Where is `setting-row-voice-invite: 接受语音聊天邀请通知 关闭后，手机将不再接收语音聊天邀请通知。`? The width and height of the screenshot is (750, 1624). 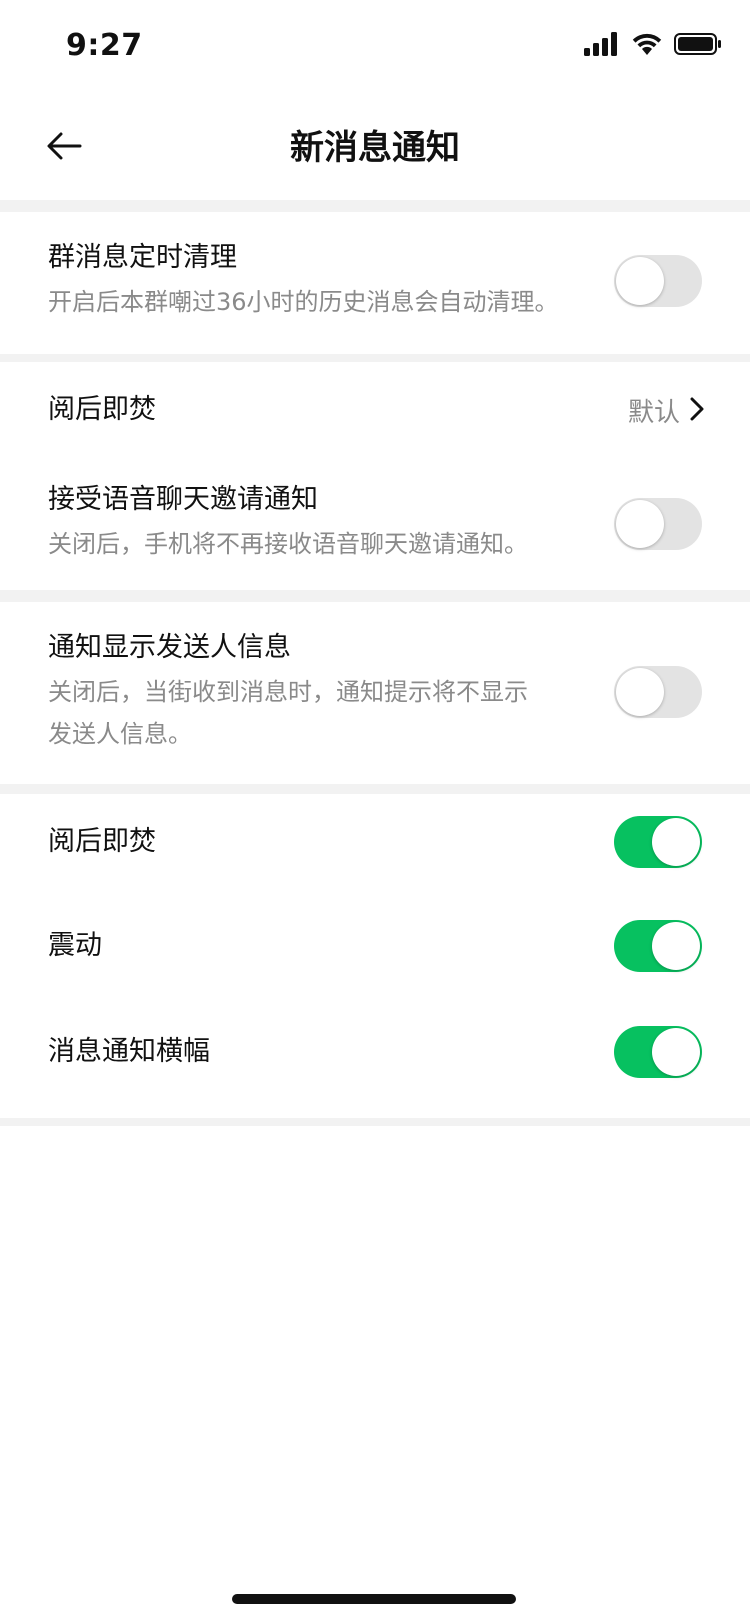
setting-row-voice-invite: 接受语音聊天邀请通知 关闭后，手机将不再接收语音聊天邀请通知。 is located at coordinates (375, 524).